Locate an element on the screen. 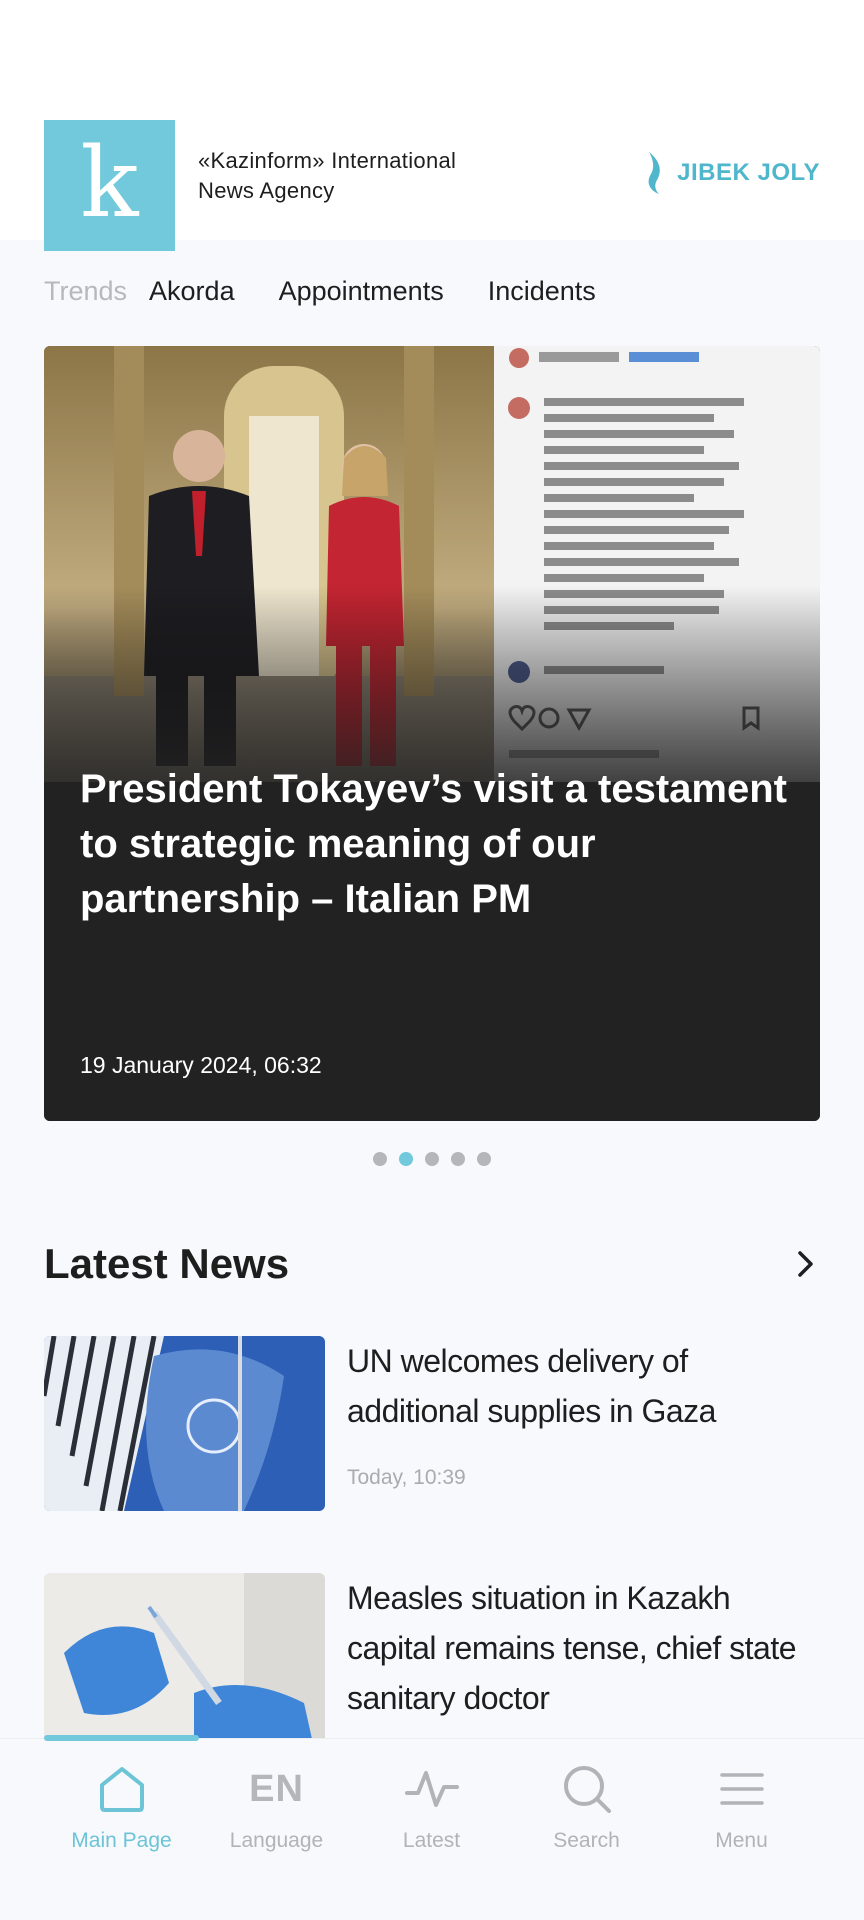  kazinform-logo: k is located at coordinates (109, 185).